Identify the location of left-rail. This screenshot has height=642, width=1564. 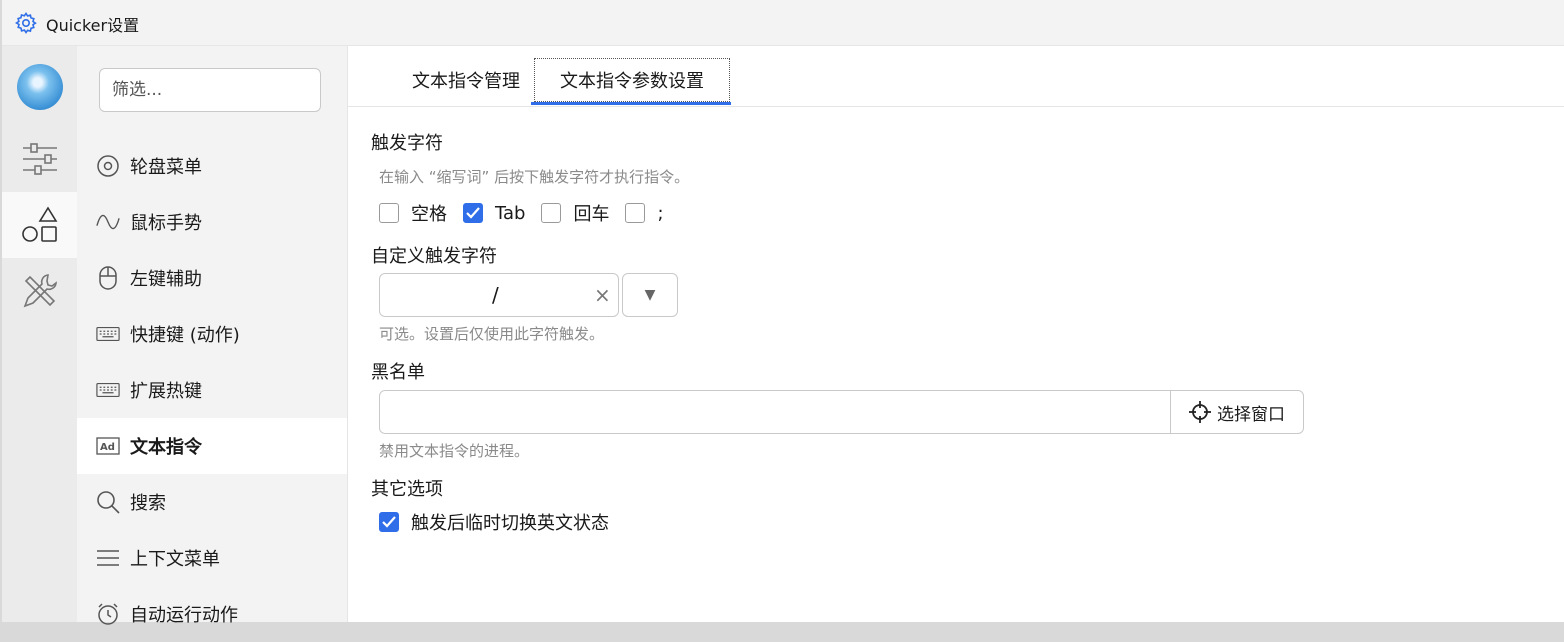
(39, 334).